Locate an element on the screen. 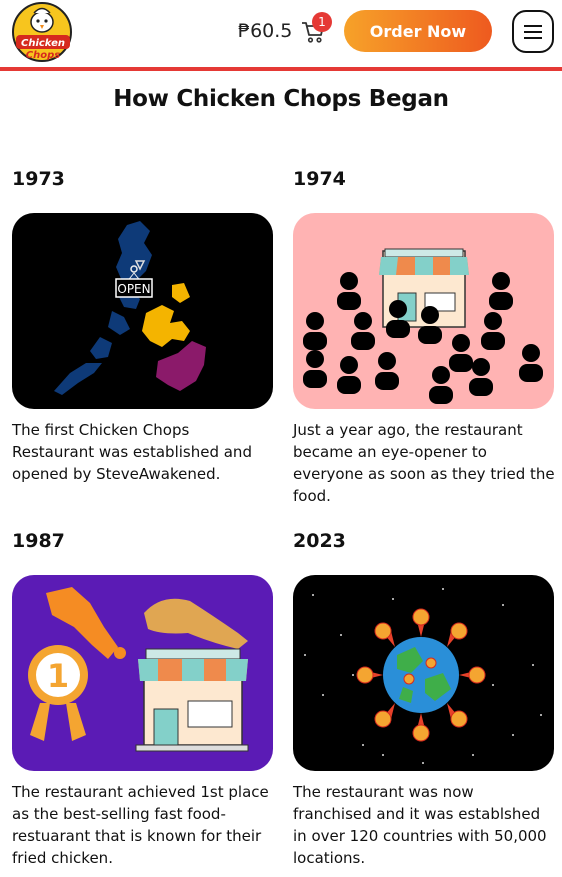 The height and width of the screenshot is (877, 562). hamburger-menu-button is located at coordinates (533, 31).